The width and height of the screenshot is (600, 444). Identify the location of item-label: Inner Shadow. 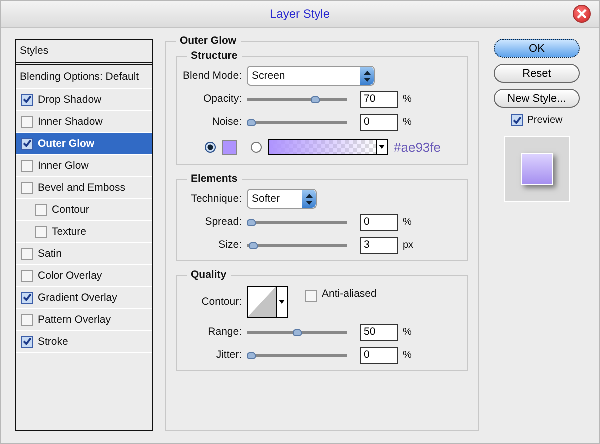
(70, 122).